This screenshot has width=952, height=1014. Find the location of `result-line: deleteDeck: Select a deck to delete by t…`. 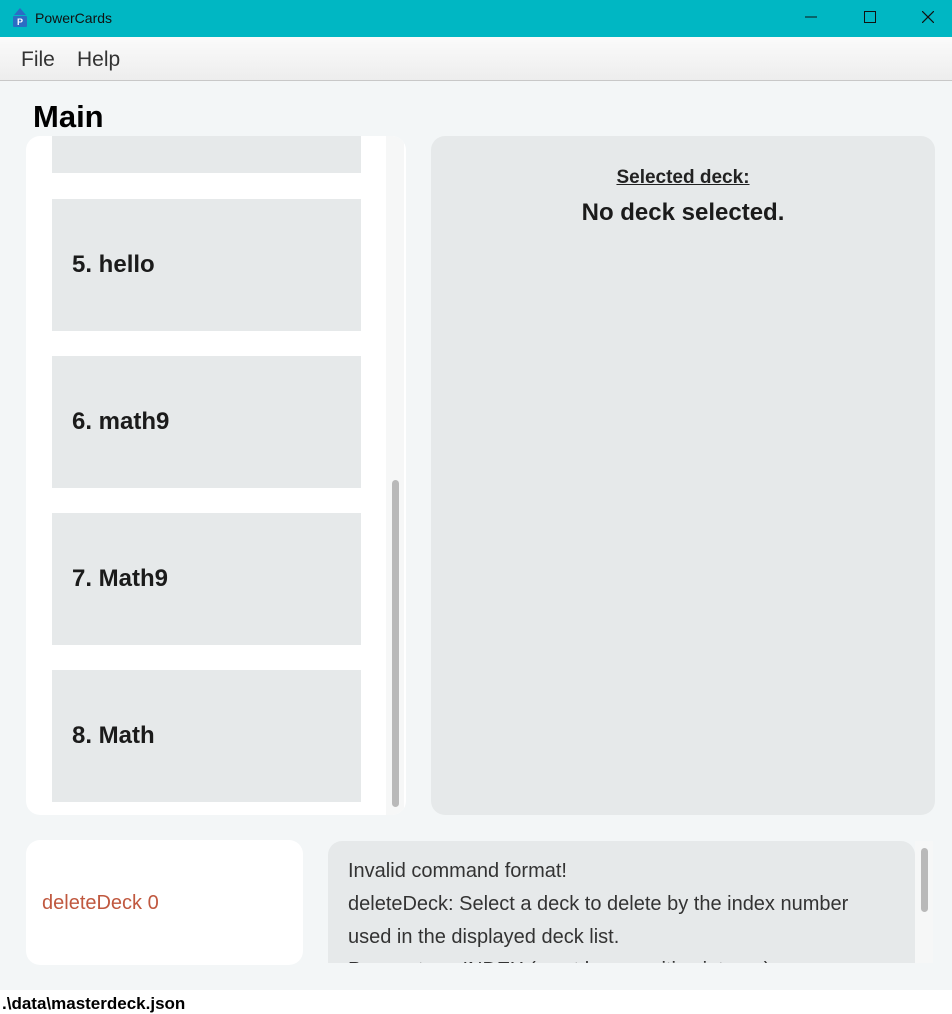

result-line: deleteDeck: Select a deck to delete by t… is located at coordinates (598, 904).